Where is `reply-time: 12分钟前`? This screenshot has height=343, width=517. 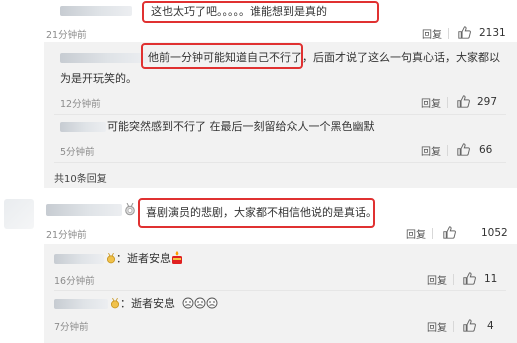 reply-time: 12分钟前 is located at coordinates (80, 104).